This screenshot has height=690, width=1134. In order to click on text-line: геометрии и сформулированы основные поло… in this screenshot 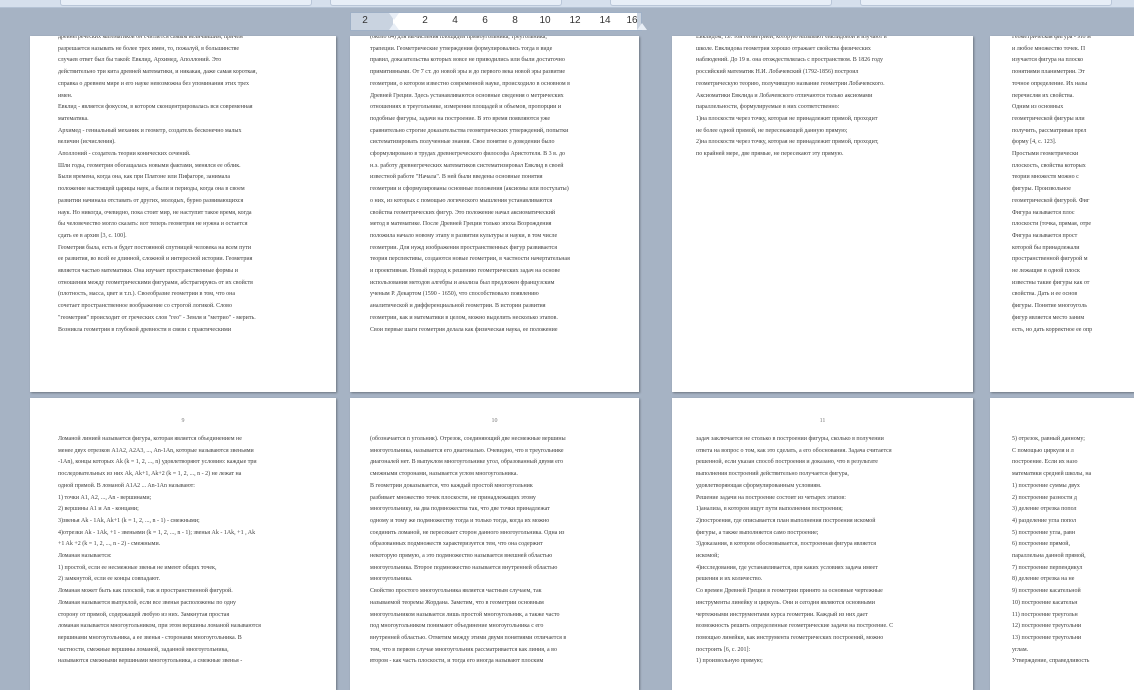, I will do `click(469, 189)`.